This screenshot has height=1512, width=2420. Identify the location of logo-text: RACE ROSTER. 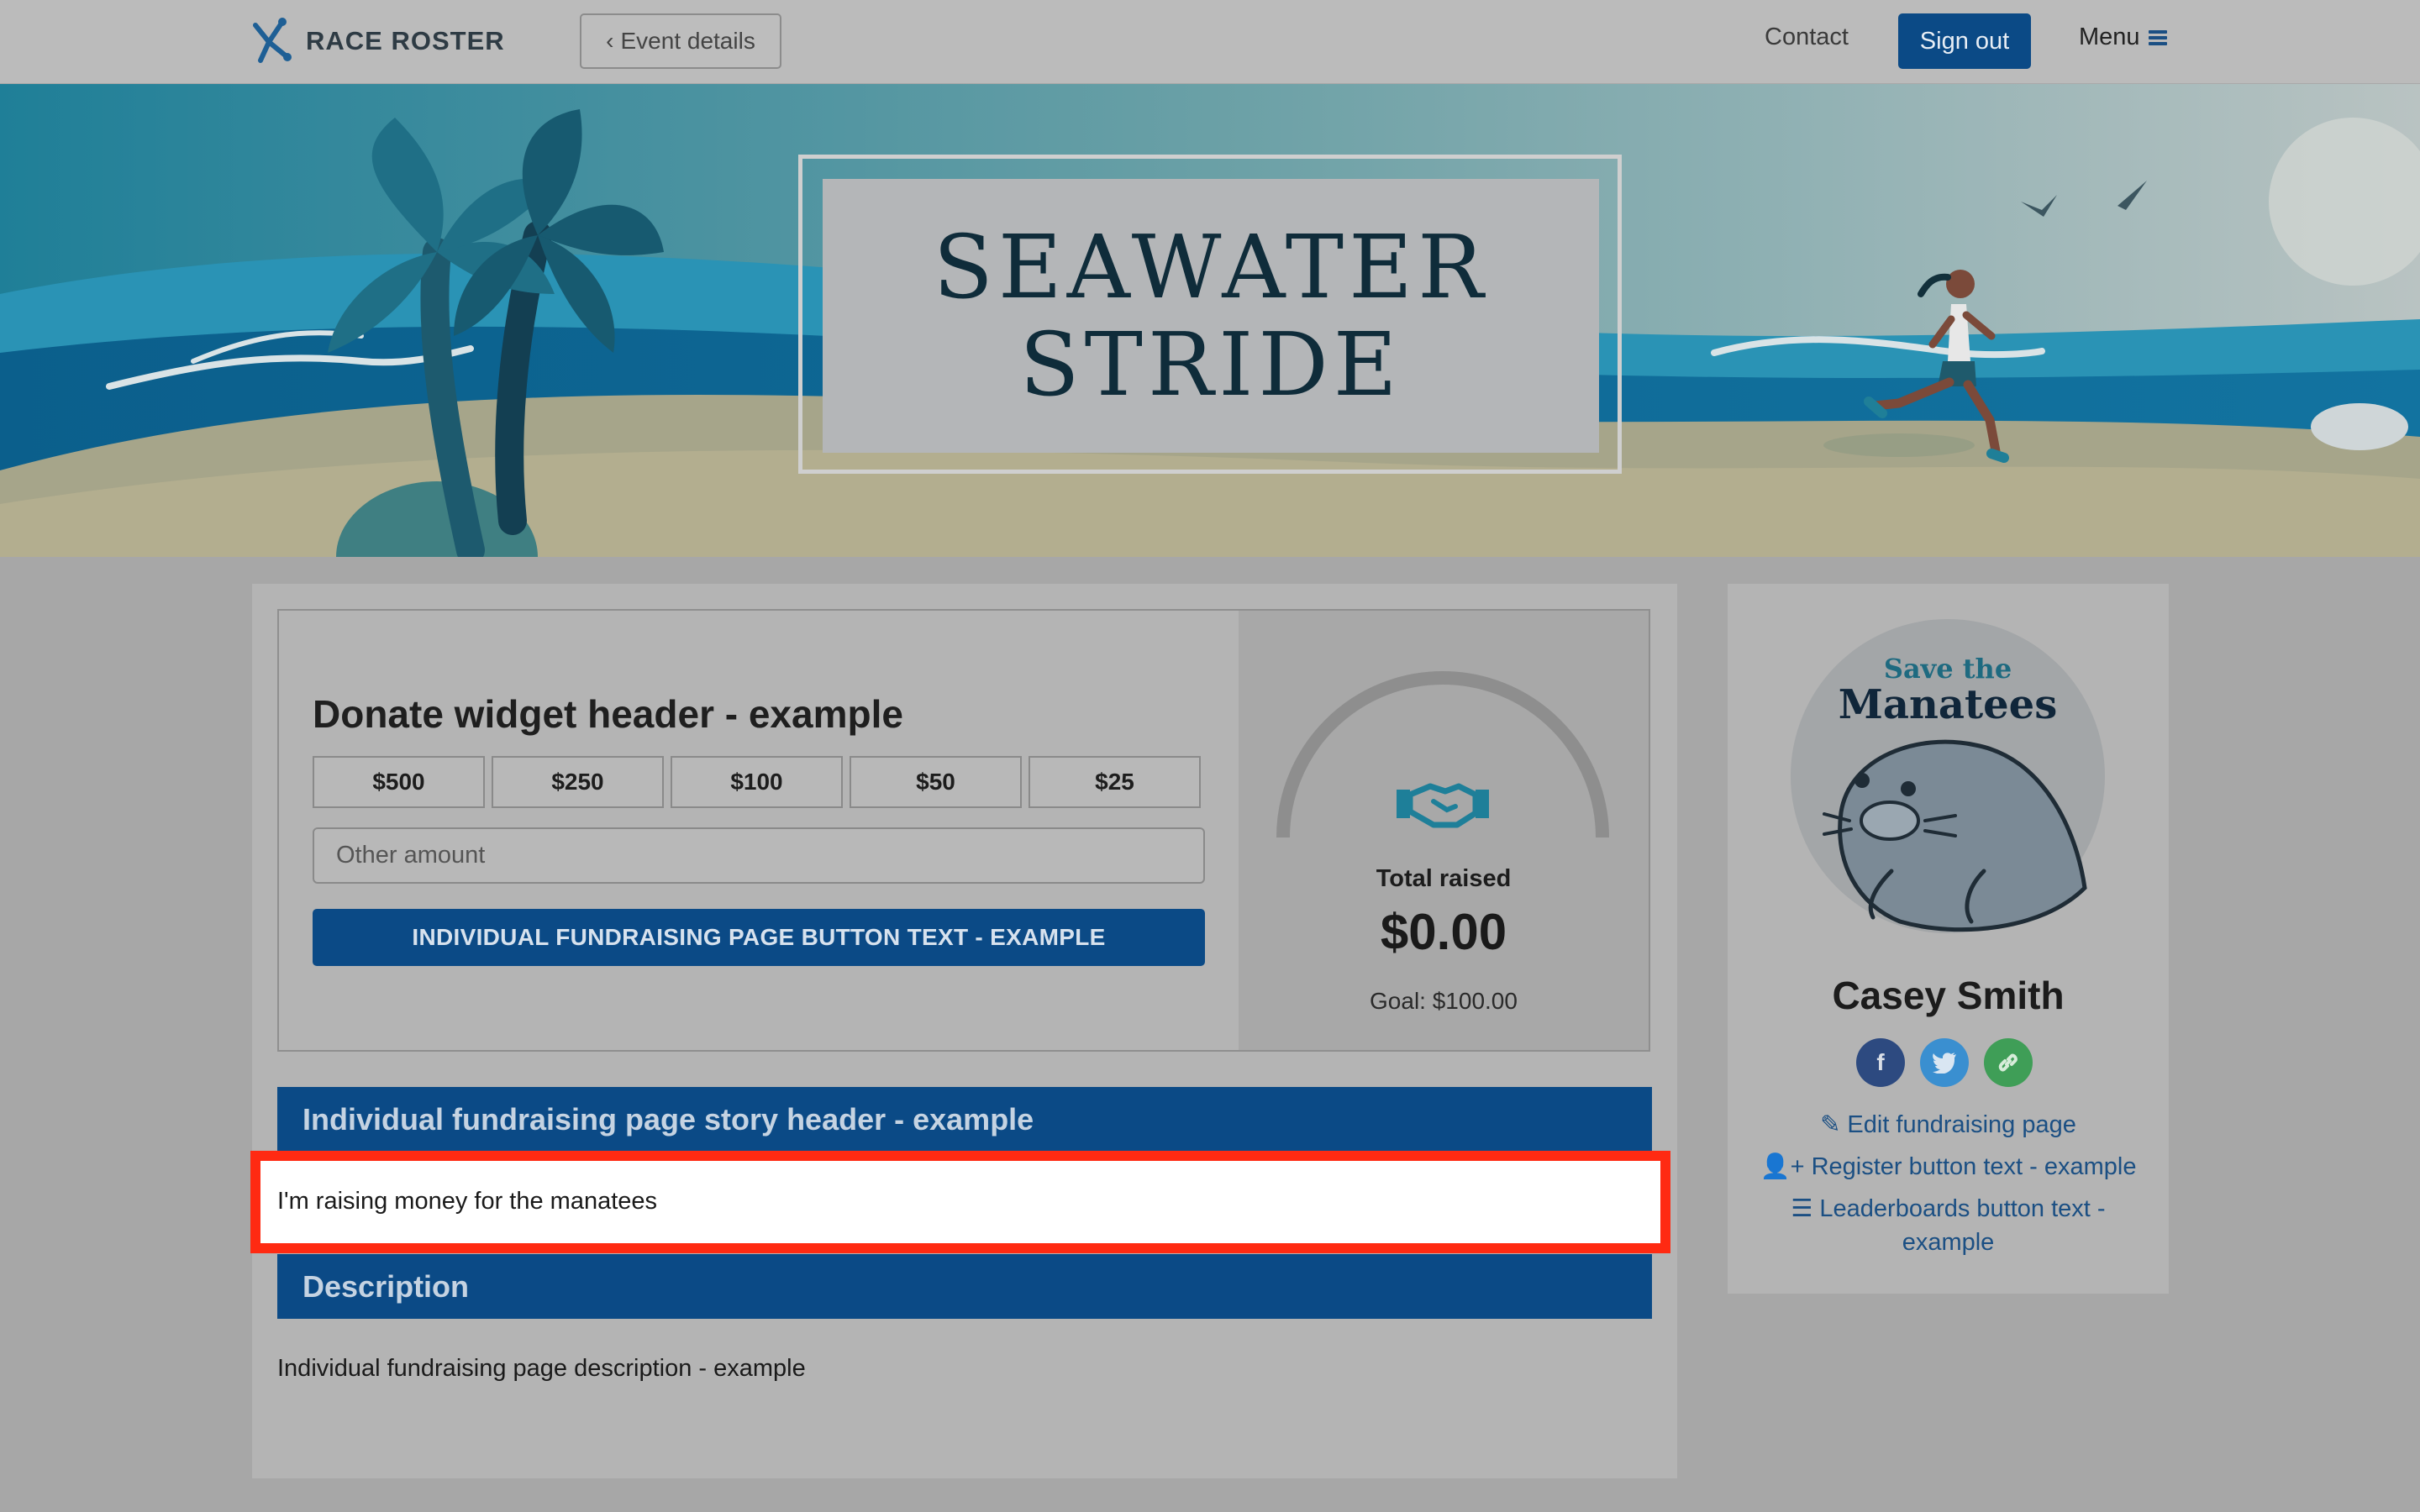
(405, 40).